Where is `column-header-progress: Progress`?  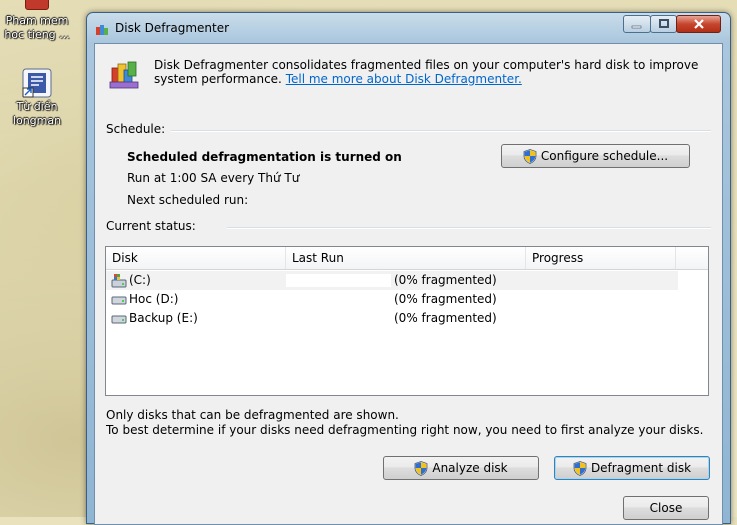
column-header-progress: Progress is located at coordinates (601, 258).